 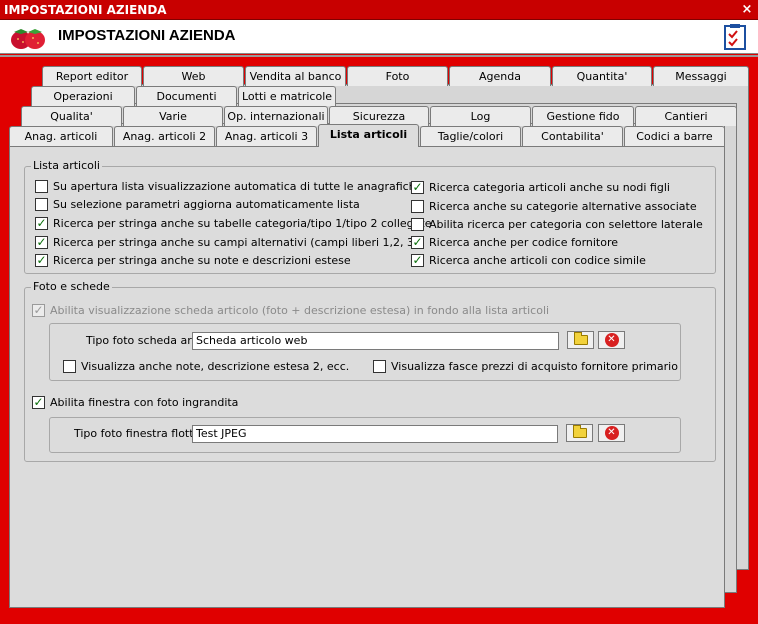 I want to click on opt-abilita-finestra-foto: Abilita finestra con foto ingrandita, so click(x=135, y=402).